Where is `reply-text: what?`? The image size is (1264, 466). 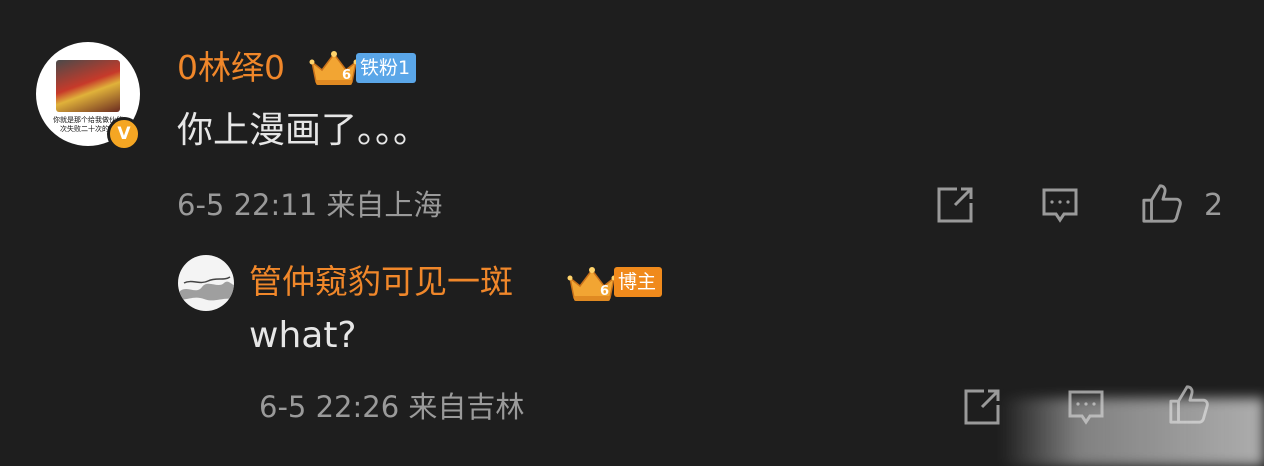
reply-text: what? is located at coordinates (303, 335).